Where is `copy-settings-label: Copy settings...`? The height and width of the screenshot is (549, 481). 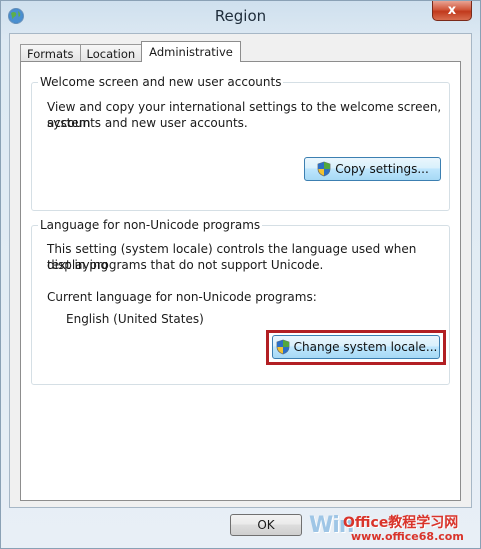 copy-settings-label: Copy settings... is located at coordinates (382, 169).